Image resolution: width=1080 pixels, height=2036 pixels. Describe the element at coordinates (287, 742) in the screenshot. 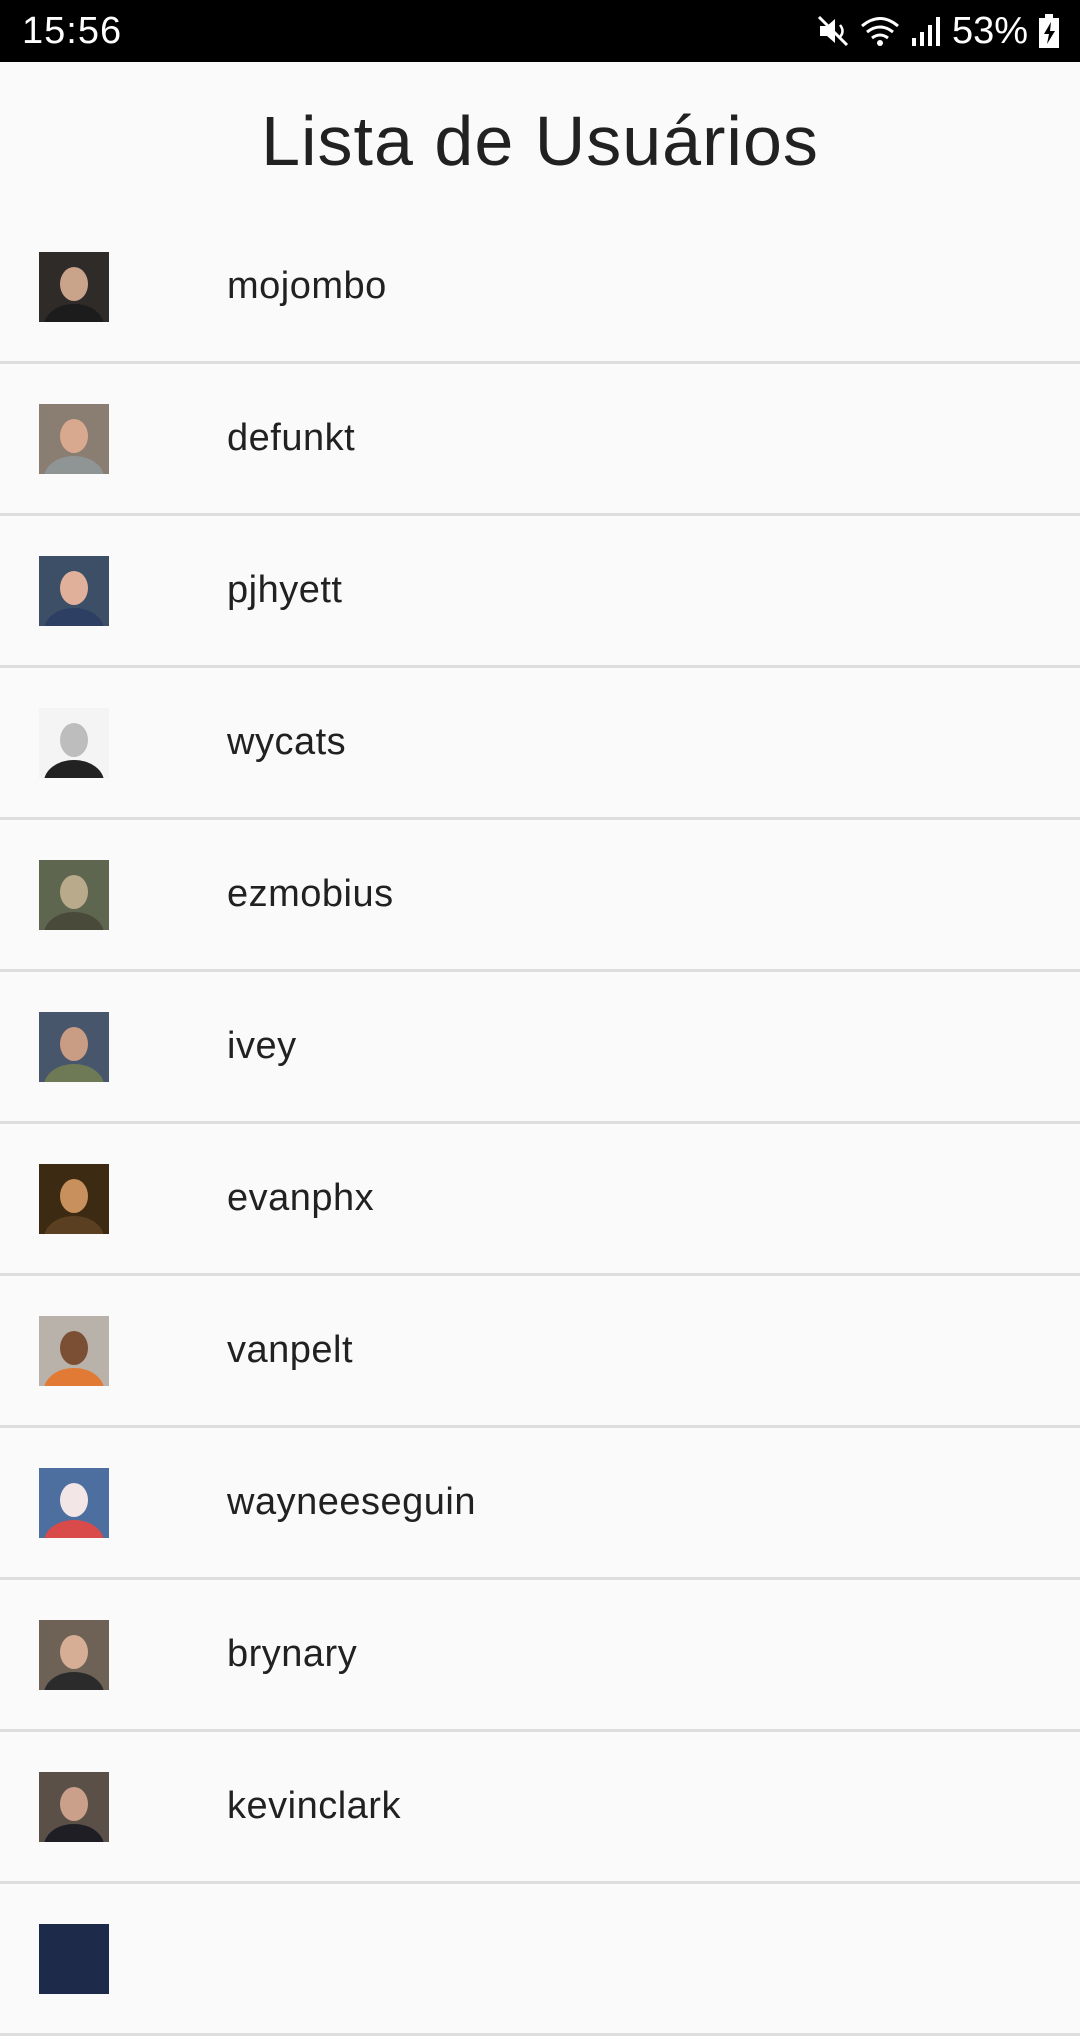

I see `username-label: wycats` at that location.